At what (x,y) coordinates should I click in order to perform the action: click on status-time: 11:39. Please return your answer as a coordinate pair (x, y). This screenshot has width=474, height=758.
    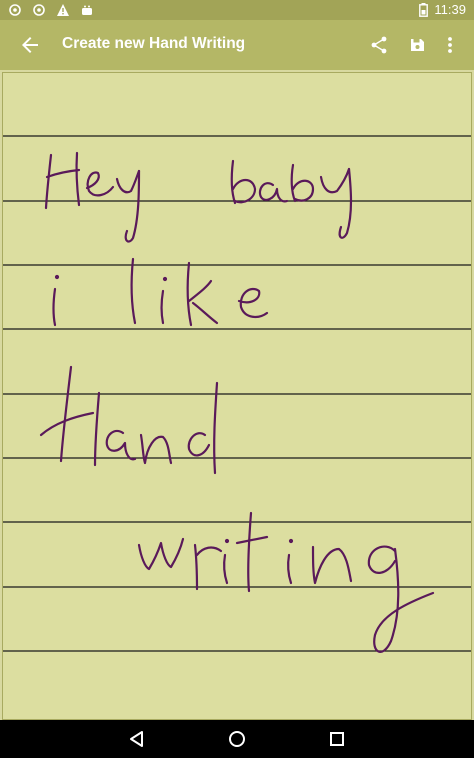
    Looking at the image, I should click on (450, 9).